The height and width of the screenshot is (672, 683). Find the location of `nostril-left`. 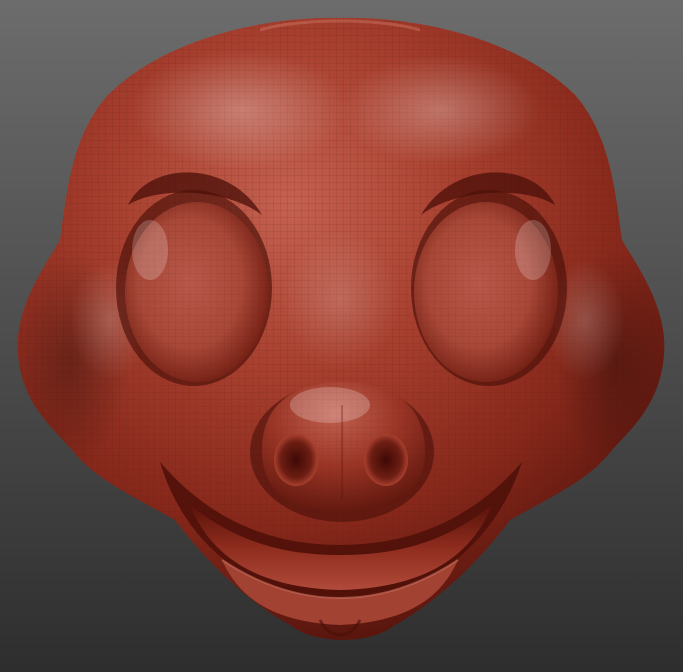

nostril-left is located at coordinates (296, 460).